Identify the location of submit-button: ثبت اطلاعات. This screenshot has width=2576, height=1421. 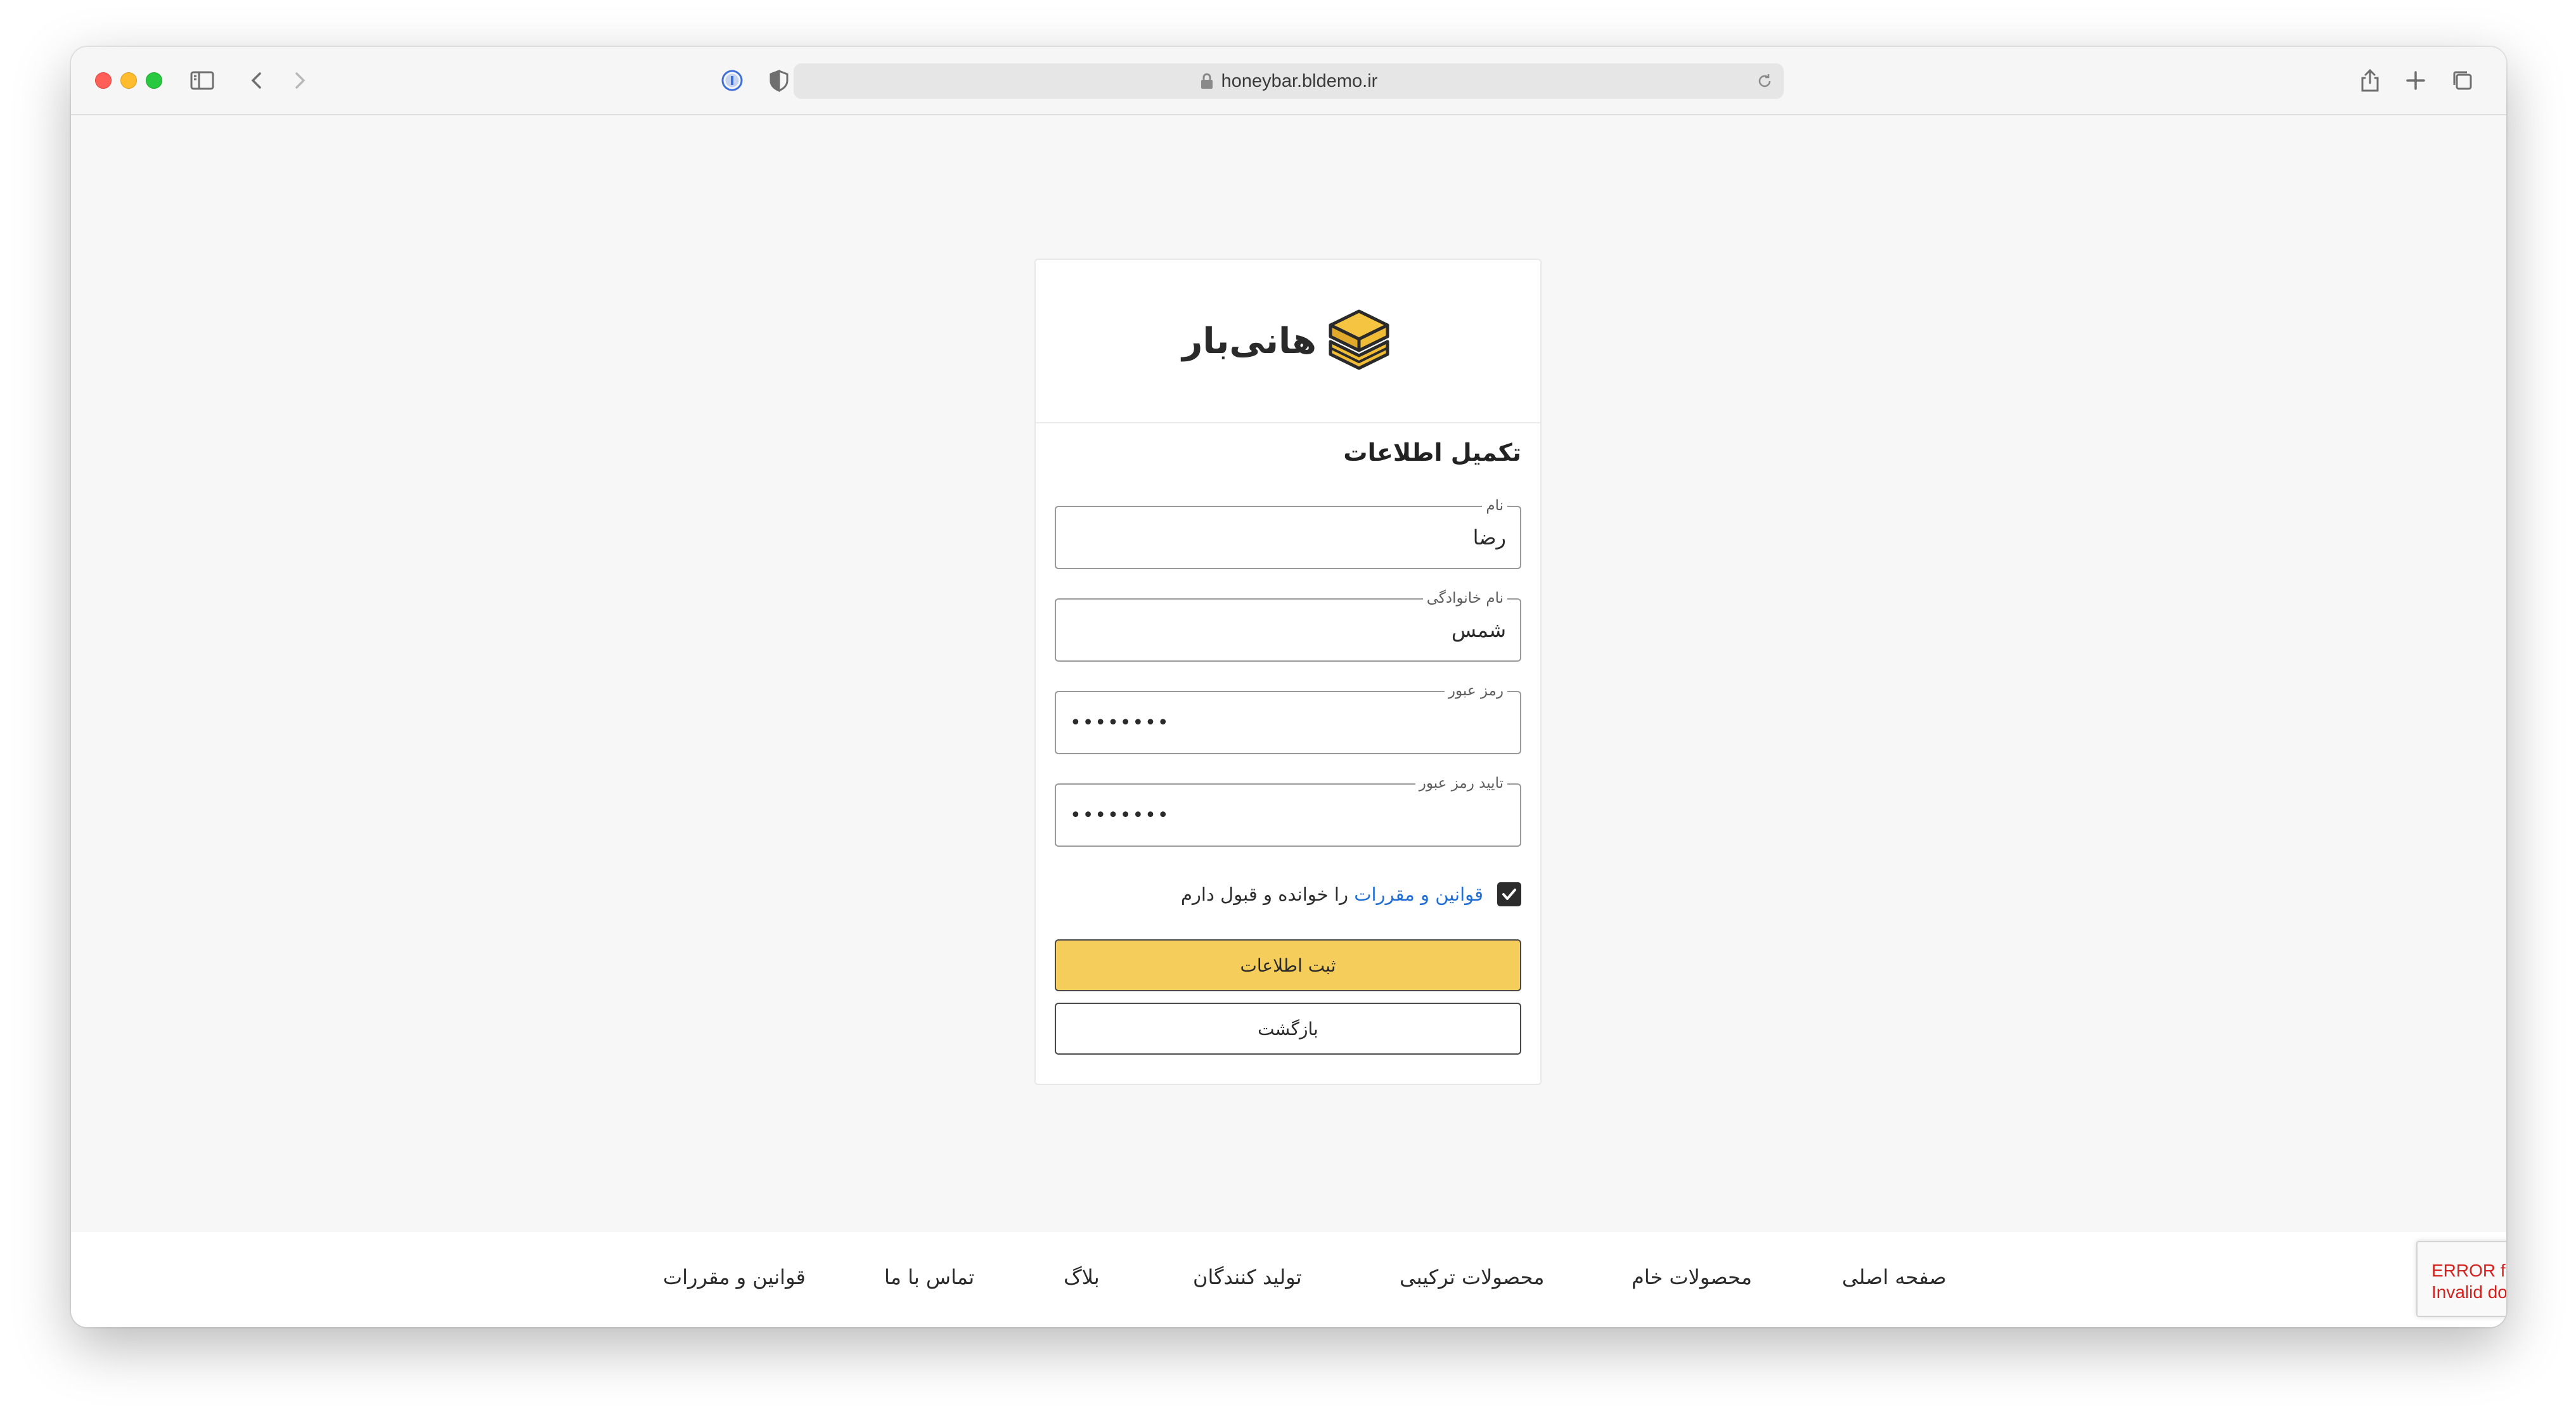
(1288, 965).